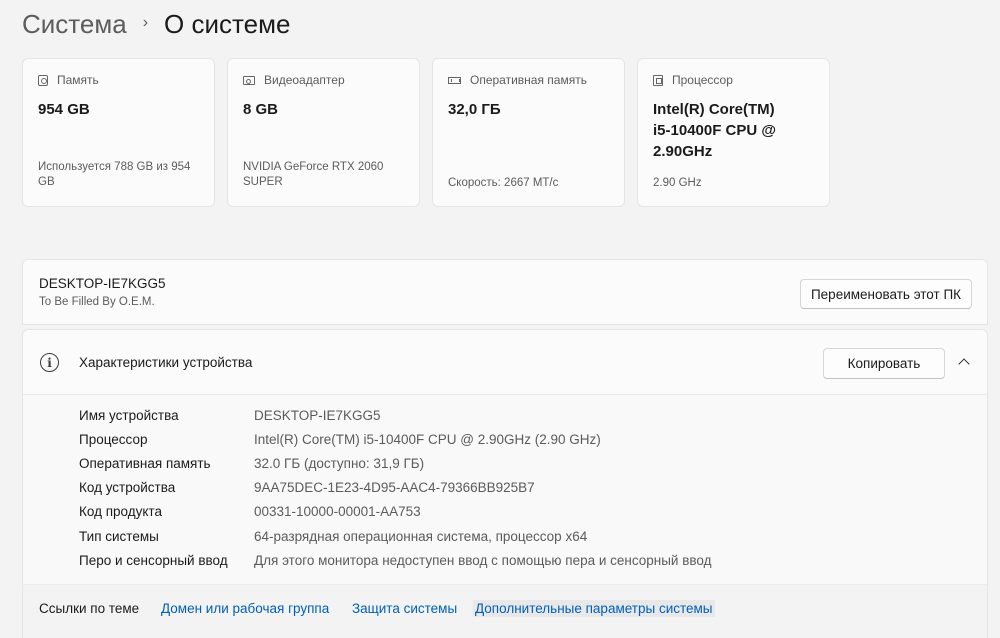 The width and height of the screenshot is (1000, 638). I want to click on spec-val: DESKTOP-IE7KGG5, so click(317, 415).